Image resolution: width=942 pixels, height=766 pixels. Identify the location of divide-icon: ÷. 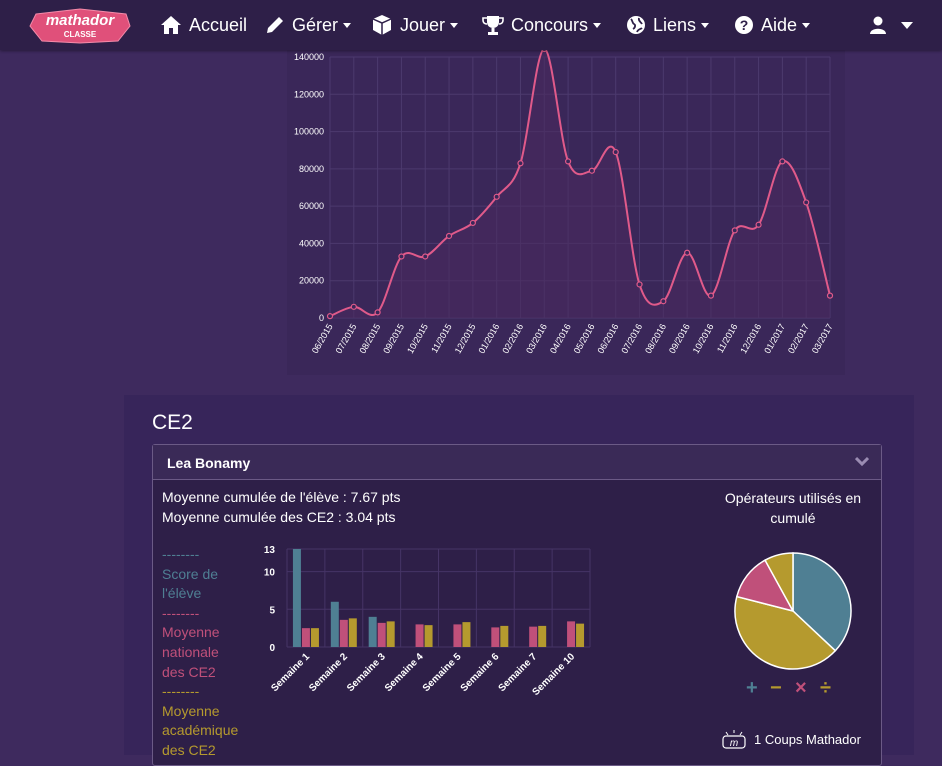
(825, 688).